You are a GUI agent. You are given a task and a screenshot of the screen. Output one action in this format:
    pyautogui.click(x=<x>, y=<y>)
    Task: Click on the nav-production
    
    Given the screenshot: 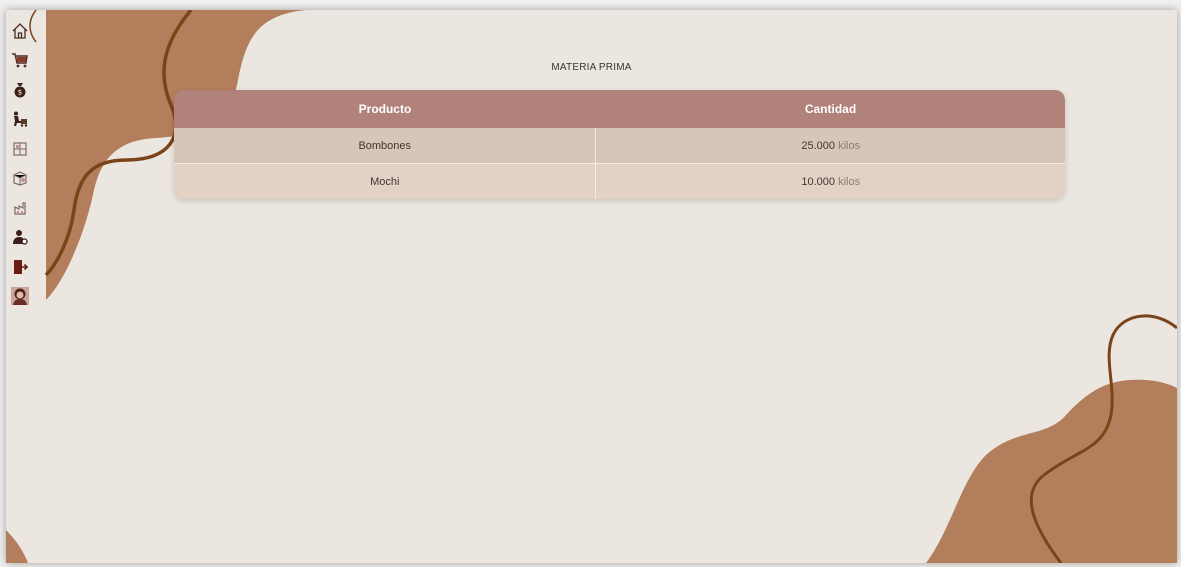 What is the action you would take?
    pyautogui.click(x=20, y=208)
    